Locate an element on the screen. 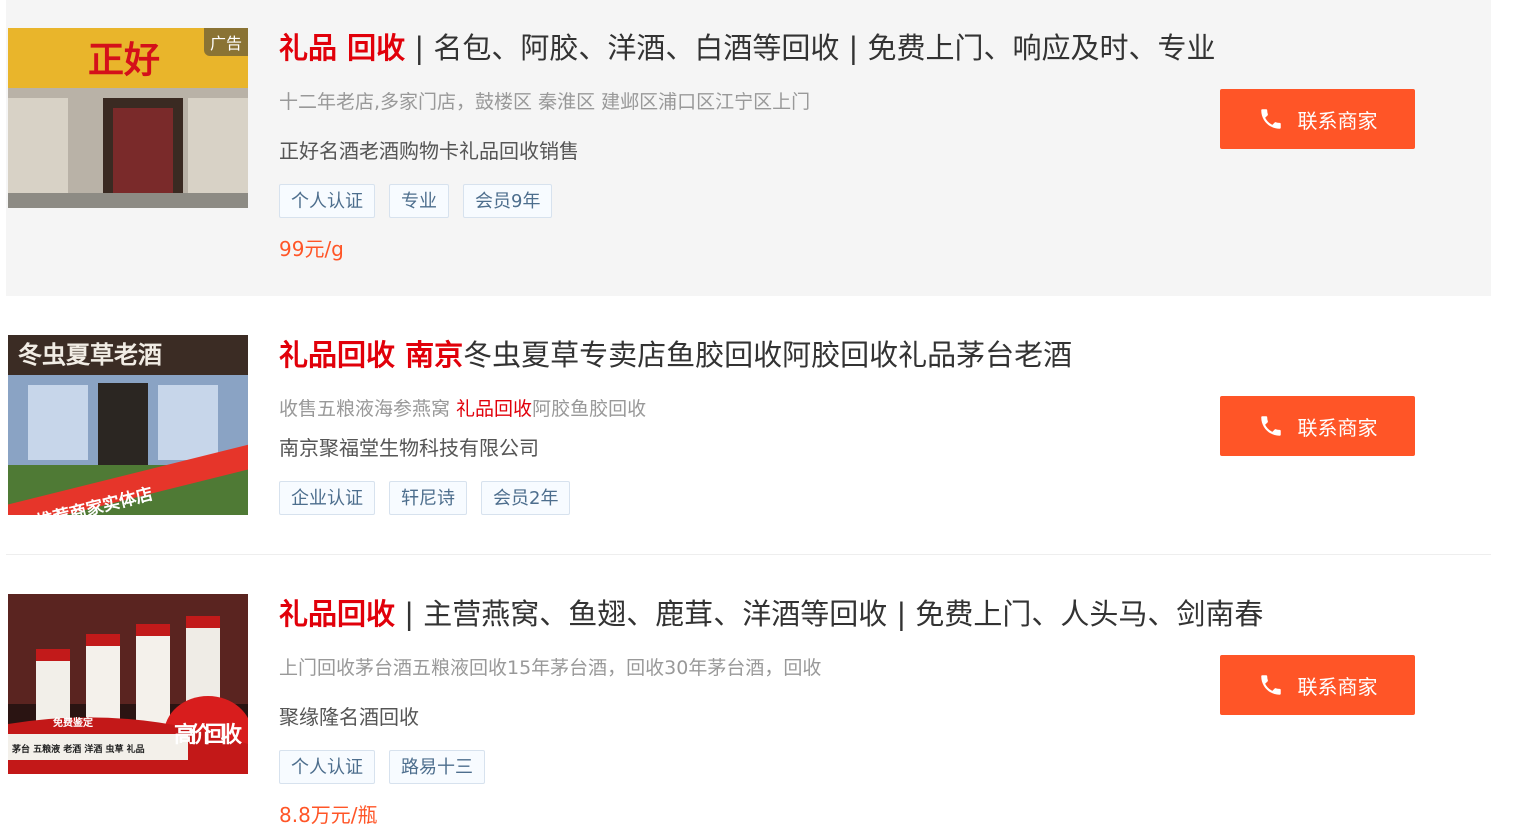 This screenshot has height=836, width=1531. image-badge-text: 高价回收 is located at coordinates (208, 735).